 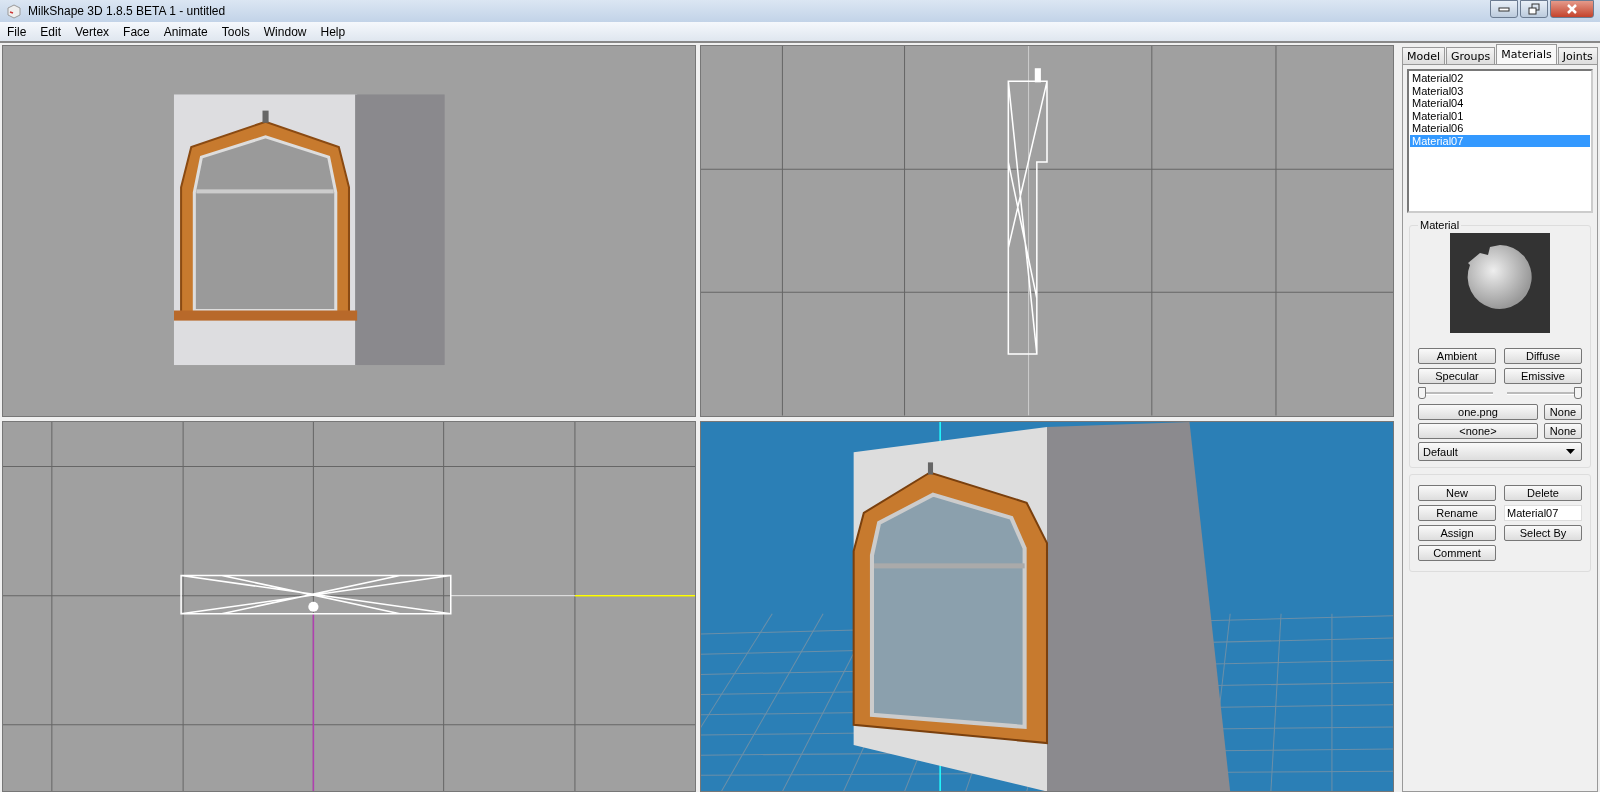 I want to click on close-icon, so click(x=1572, y=9).